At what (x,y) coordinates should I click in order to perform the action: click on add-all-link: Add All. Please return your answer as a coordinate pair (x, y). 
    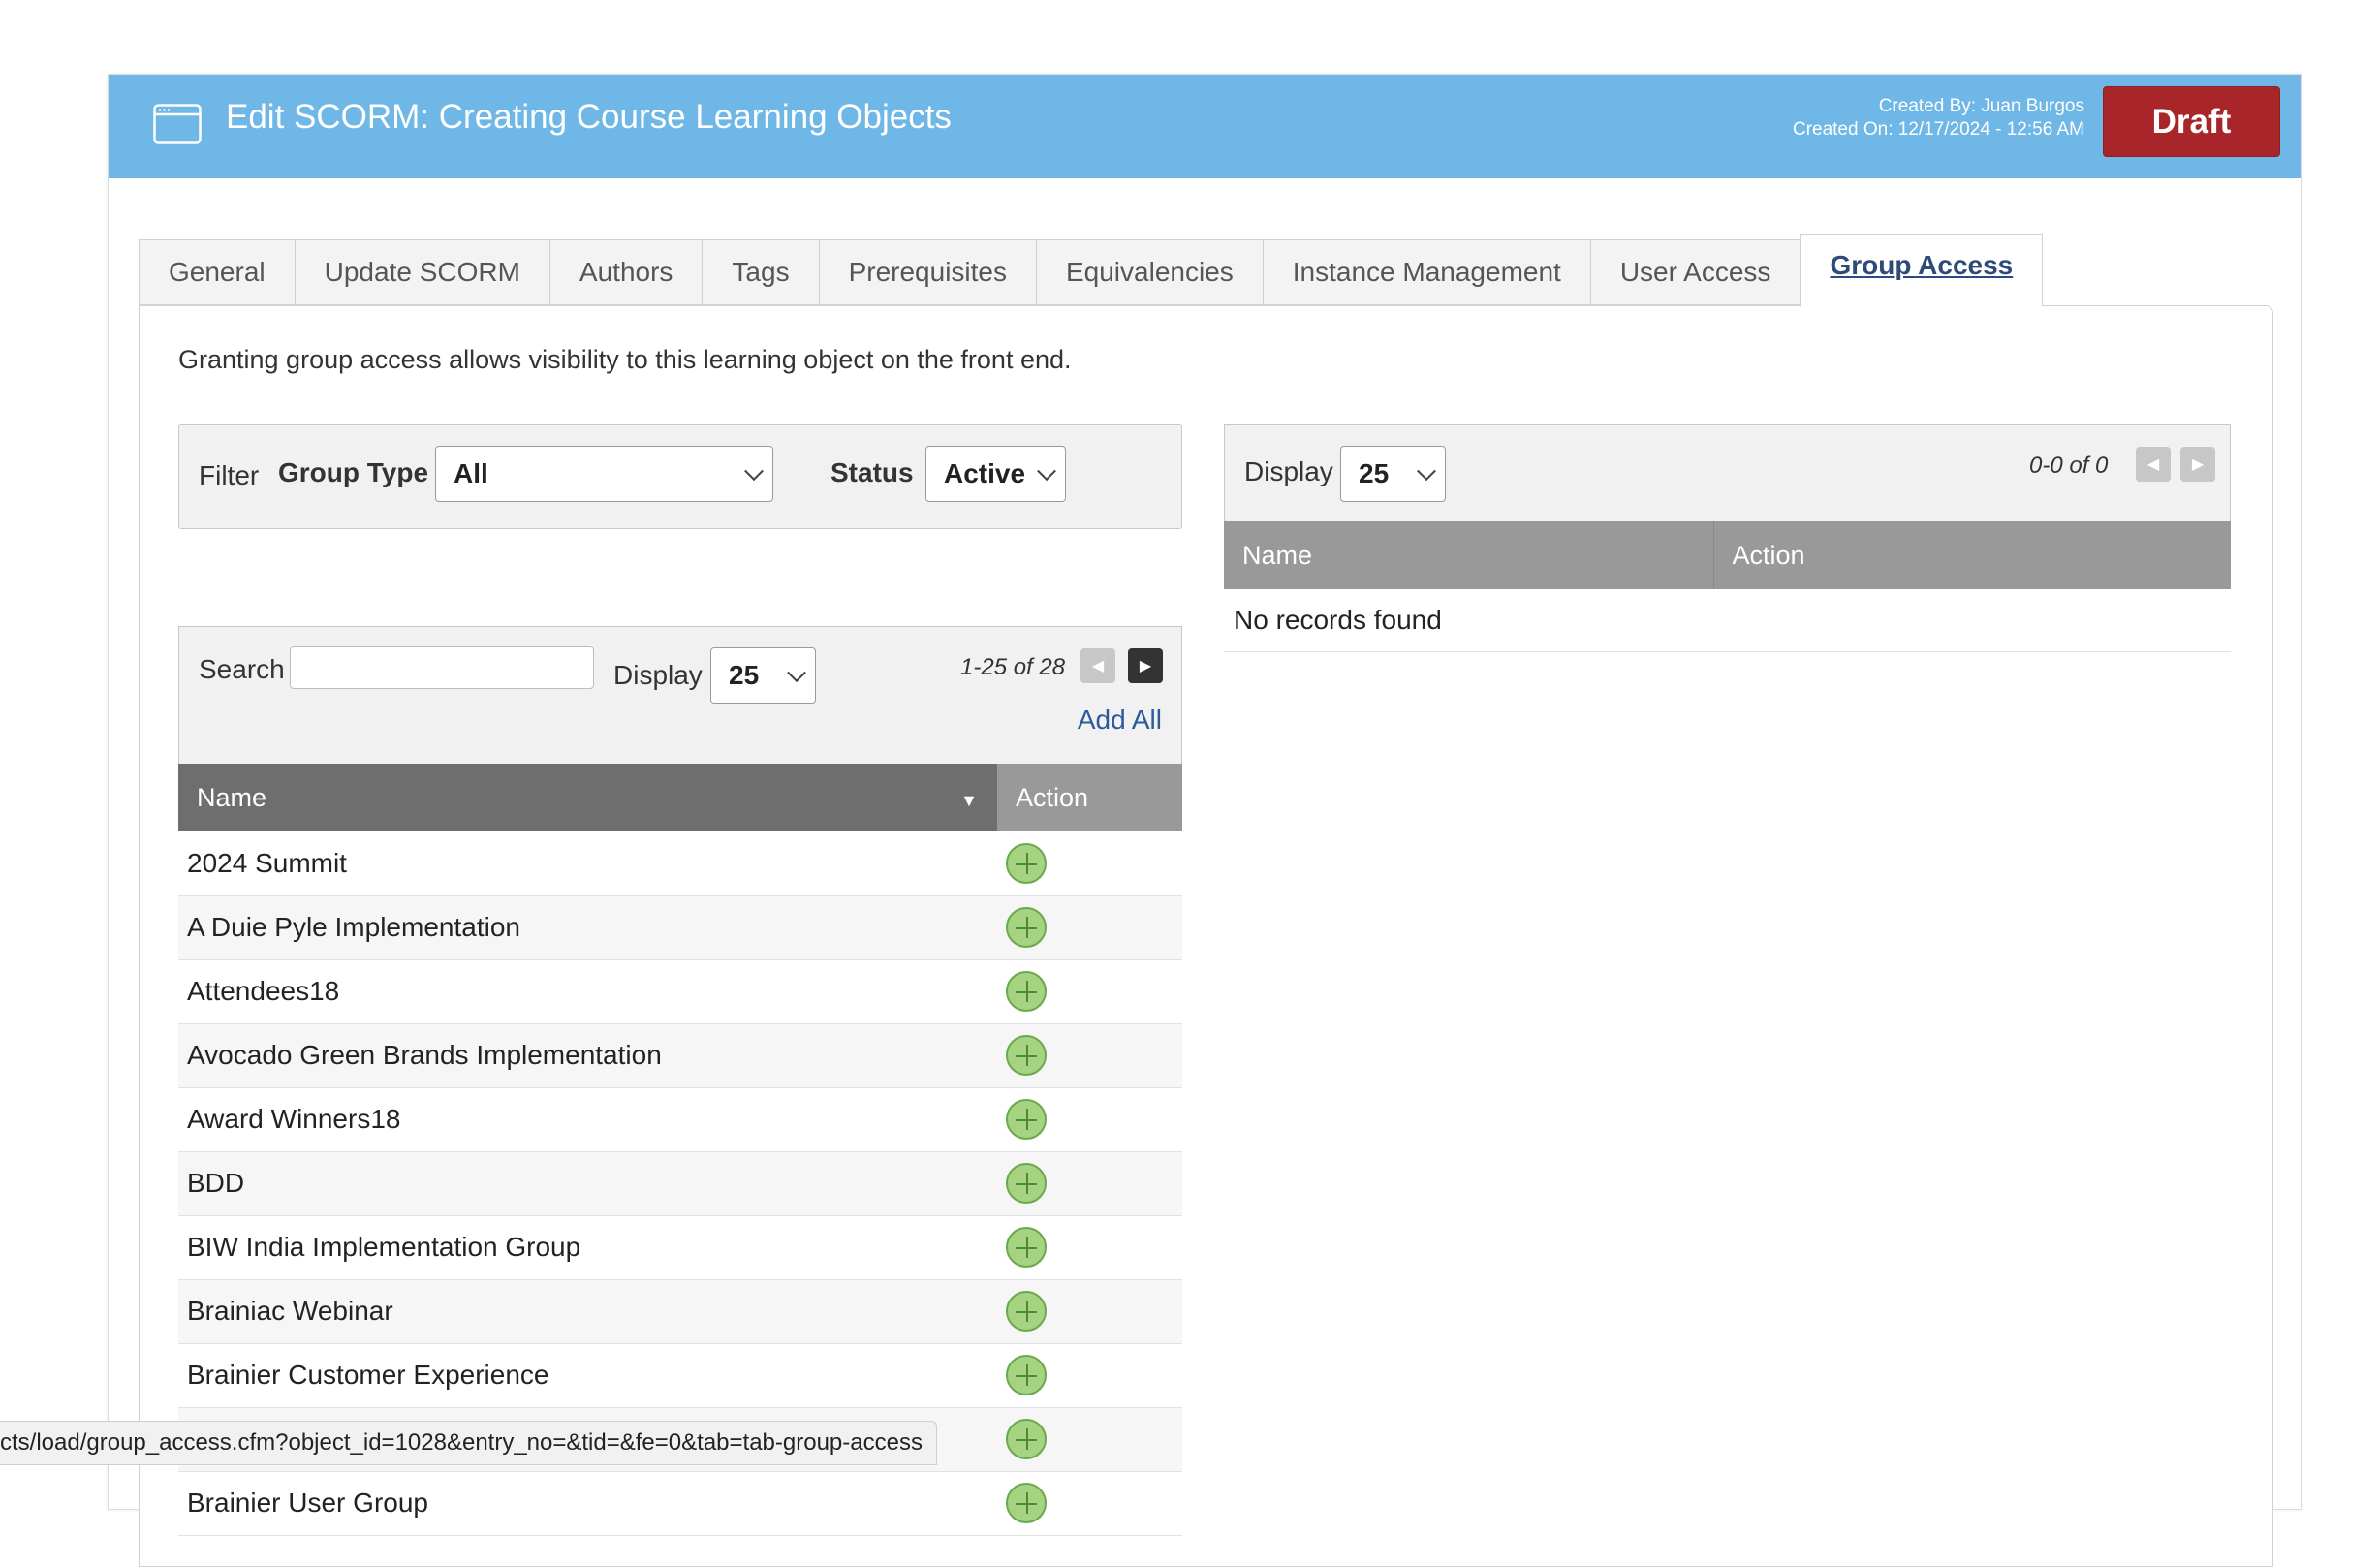
    Looking at the image, I should click on (1120, 720).